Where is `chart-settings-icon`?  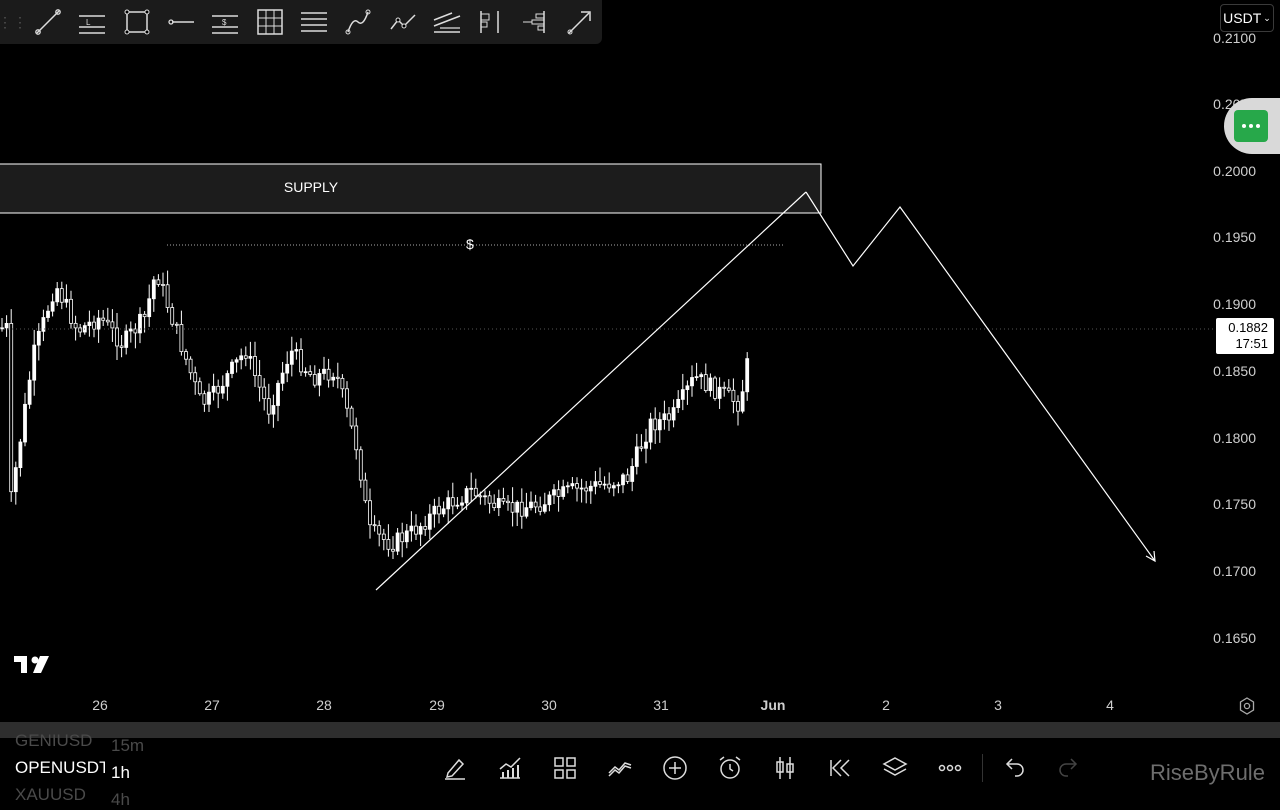
chart-settings-icon is located at coordinates (1247, 706).